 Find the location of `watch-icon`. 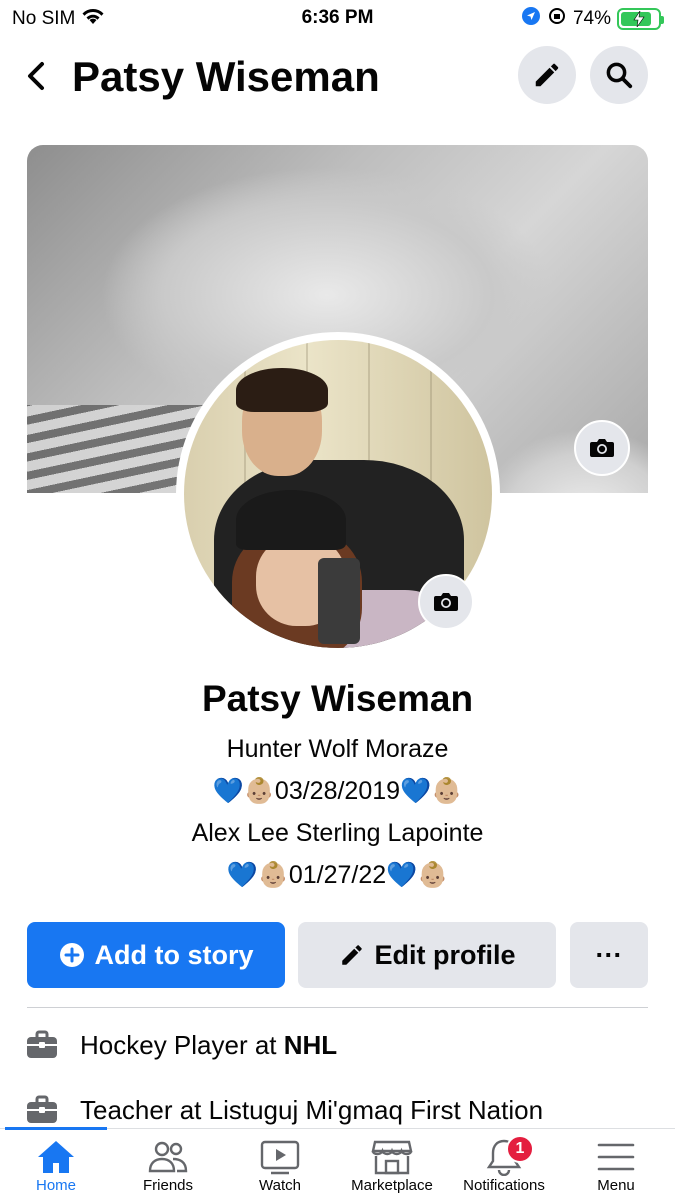

watch-icon is located at coordinates (280, 1157).